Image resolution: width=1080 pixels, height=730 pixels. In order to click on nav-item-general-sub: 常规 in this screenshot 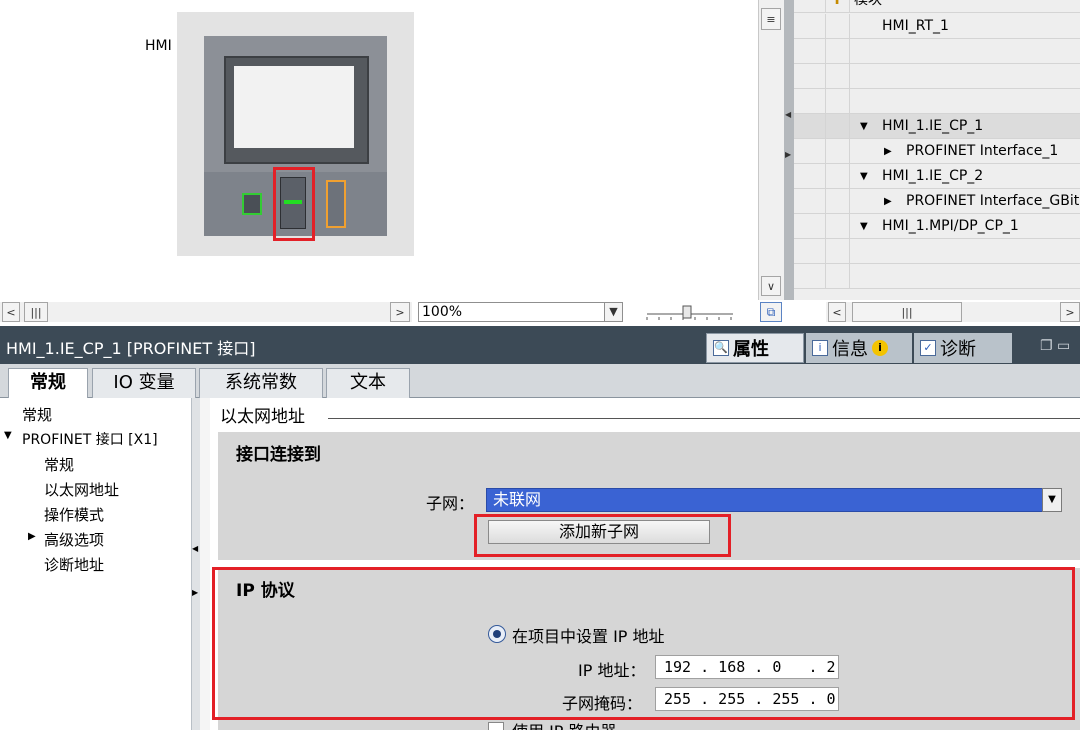, I will do `click(59, 464)`.